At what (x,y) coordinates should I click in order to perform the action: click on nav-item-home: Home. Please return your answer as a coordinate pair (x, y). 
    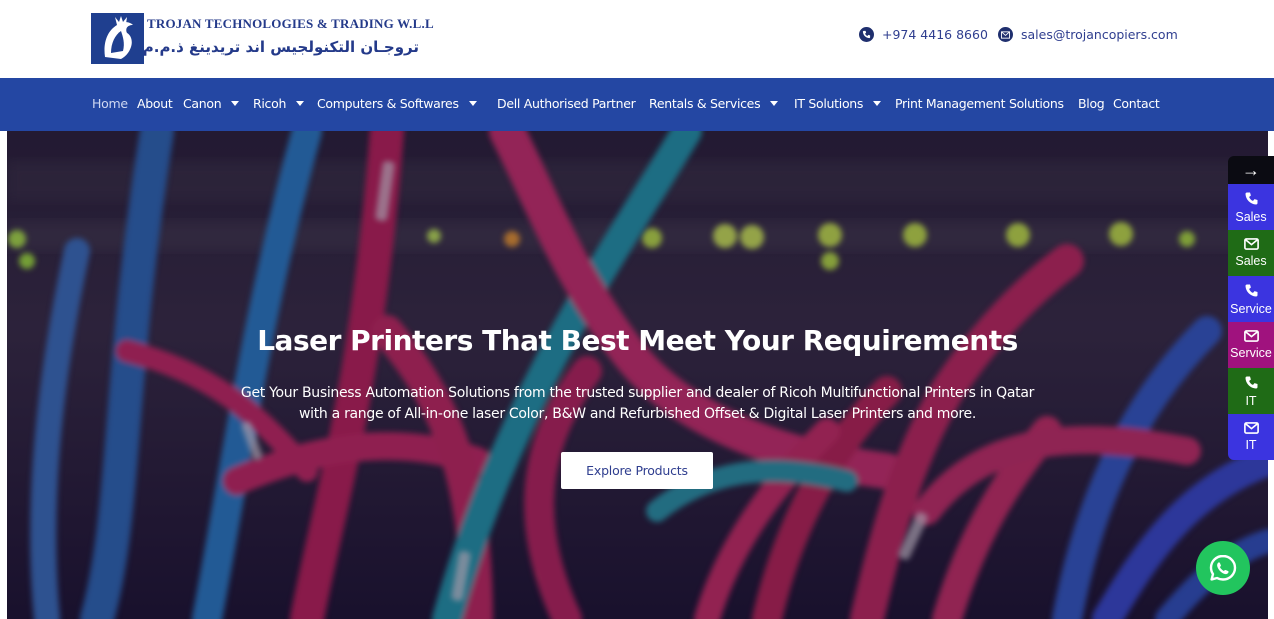
    Looking at the image, I should click on (110, 103).